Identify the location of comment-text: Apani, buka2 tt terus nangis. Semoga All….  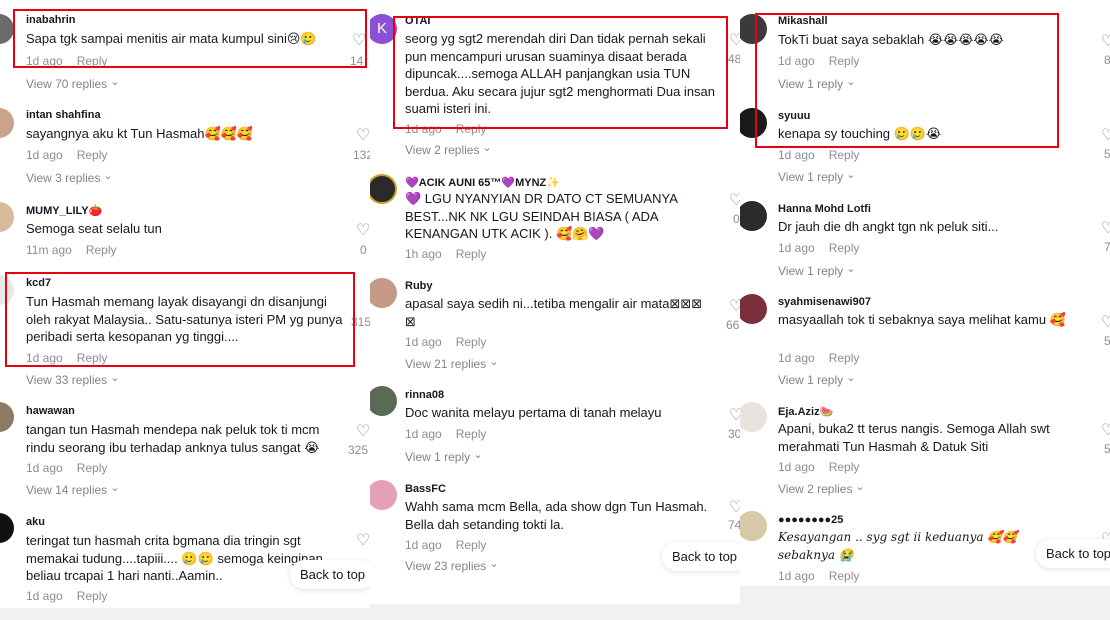
(914, 437).